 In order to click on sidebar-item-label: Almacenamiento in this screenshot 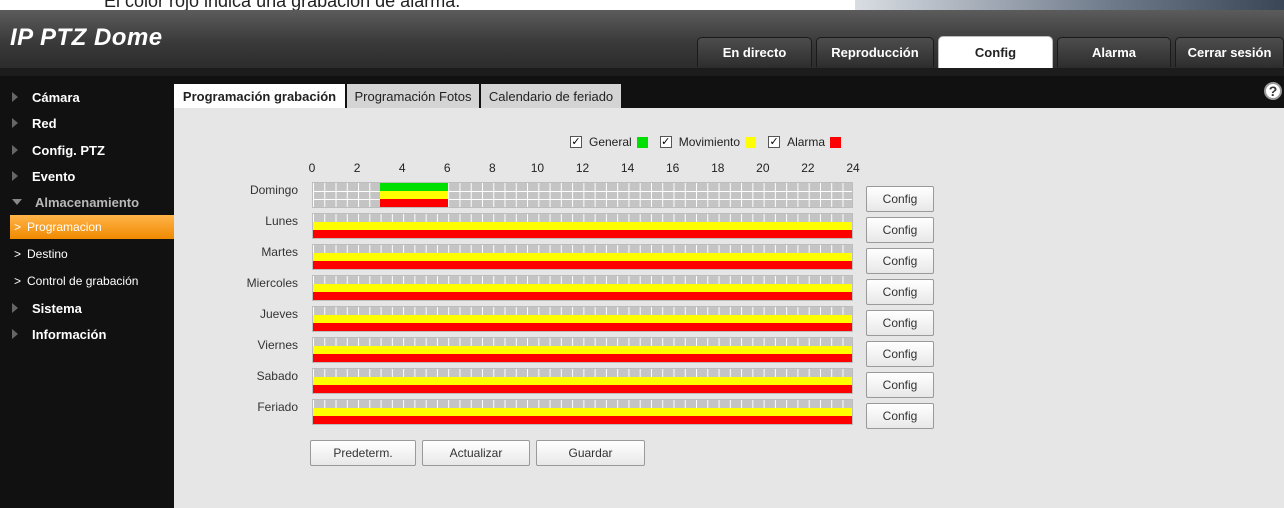, I will do `click(87, 202)`.